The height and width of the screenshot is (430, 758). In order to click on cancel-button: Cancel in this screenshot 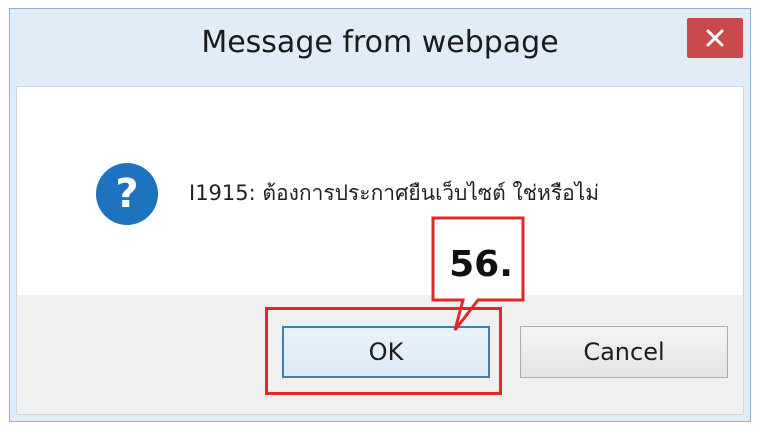, I will do `click(624, 352)`.